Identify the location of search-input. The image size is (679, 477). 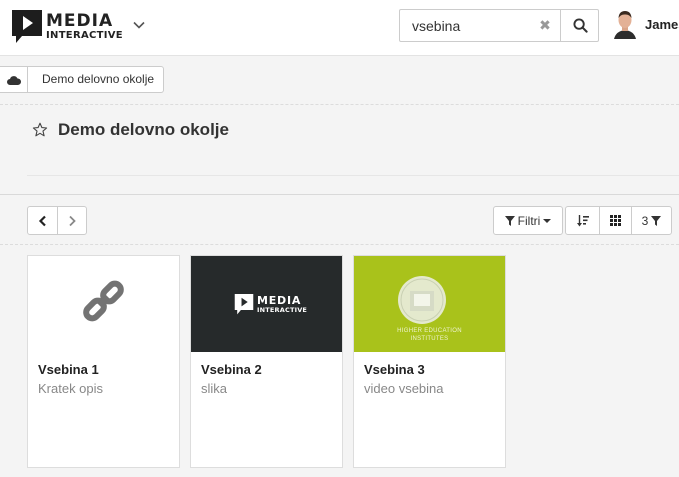
(480, 25).